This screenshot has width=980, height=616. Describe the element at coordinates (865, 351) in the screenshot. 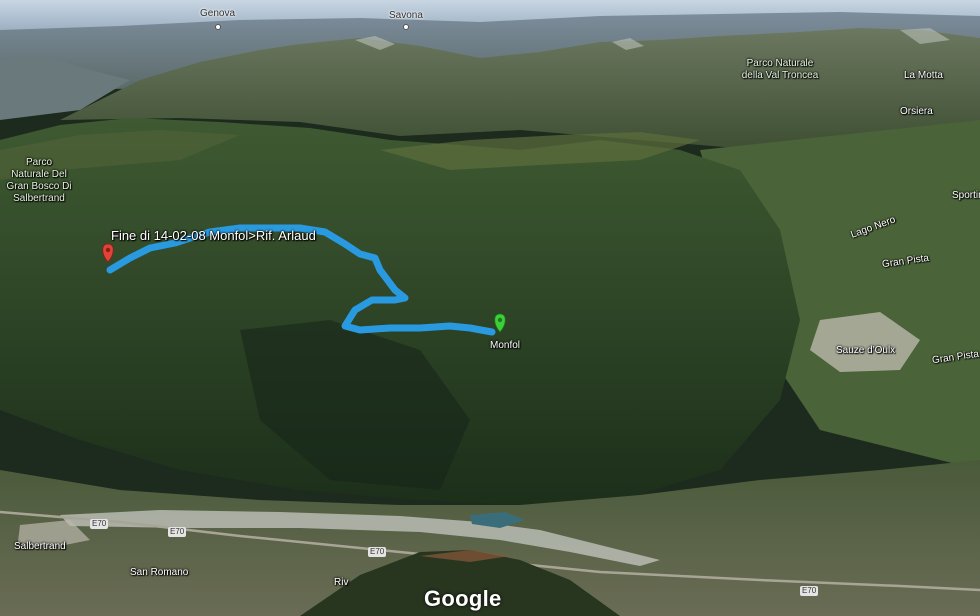

I see `place-sauze: Sauze d'Oulx` at that location.